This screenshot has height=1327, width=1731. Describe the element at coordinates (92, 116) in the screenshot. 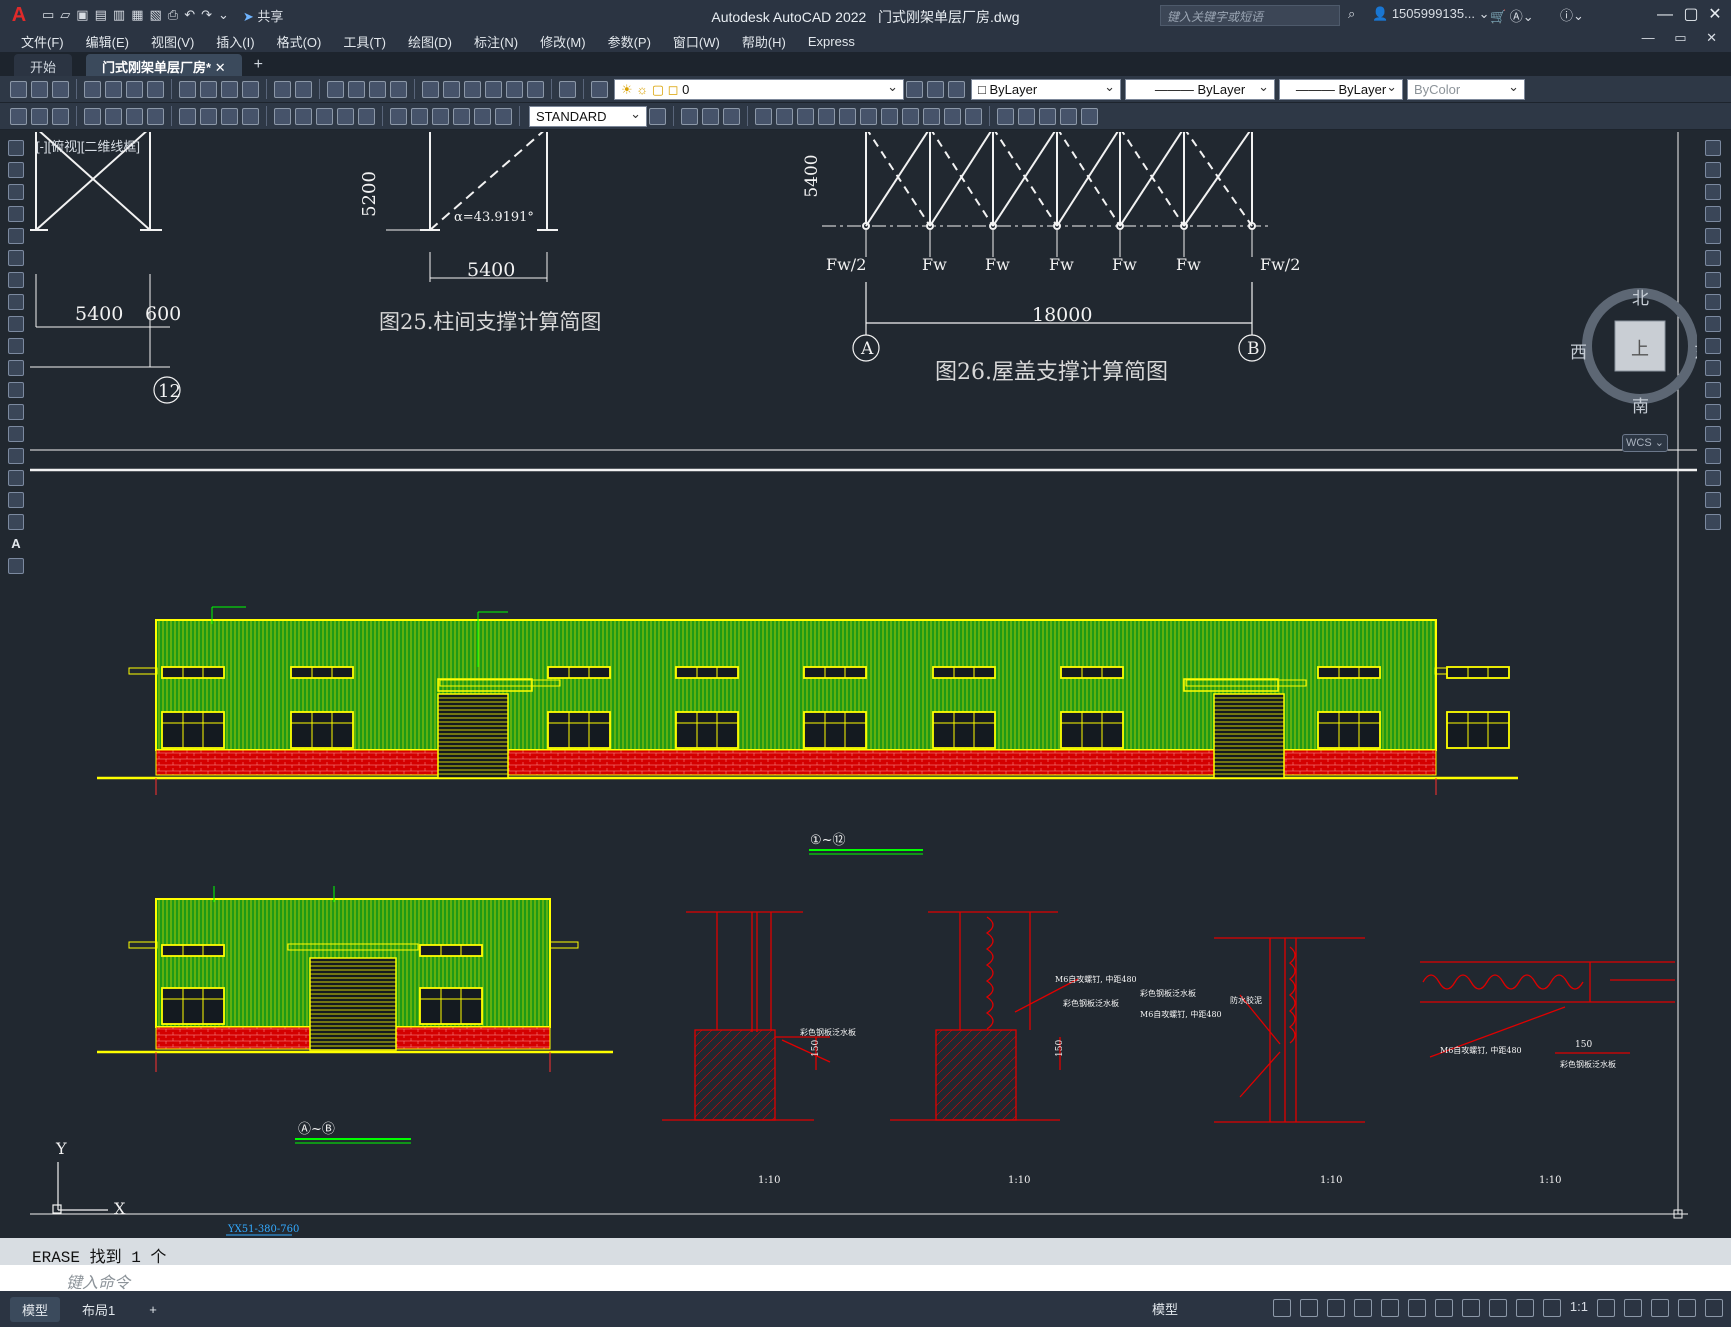

I see `dim-linear-icon` at that location.